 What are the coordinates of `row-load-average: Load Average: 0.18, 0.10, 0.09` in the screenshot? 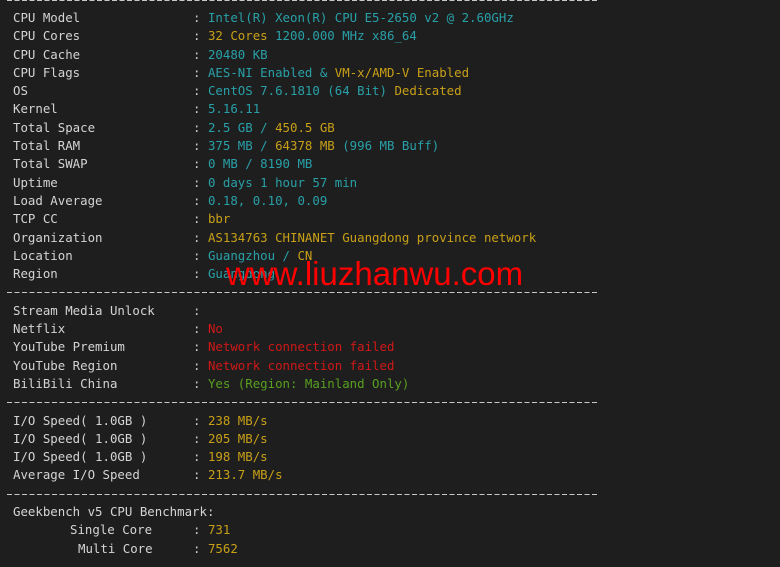 It's located at (306, 201).